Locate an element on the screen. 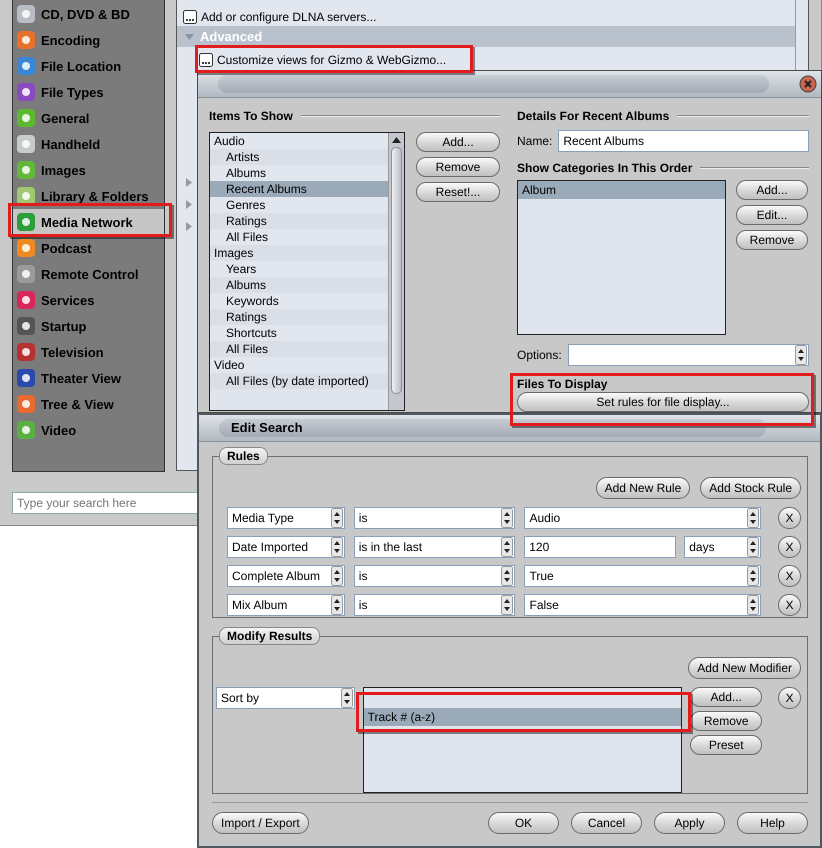 The height and width of the screenshot is (848, 822). sidebar-item: Tree & View is located at coordinates (88, 404).